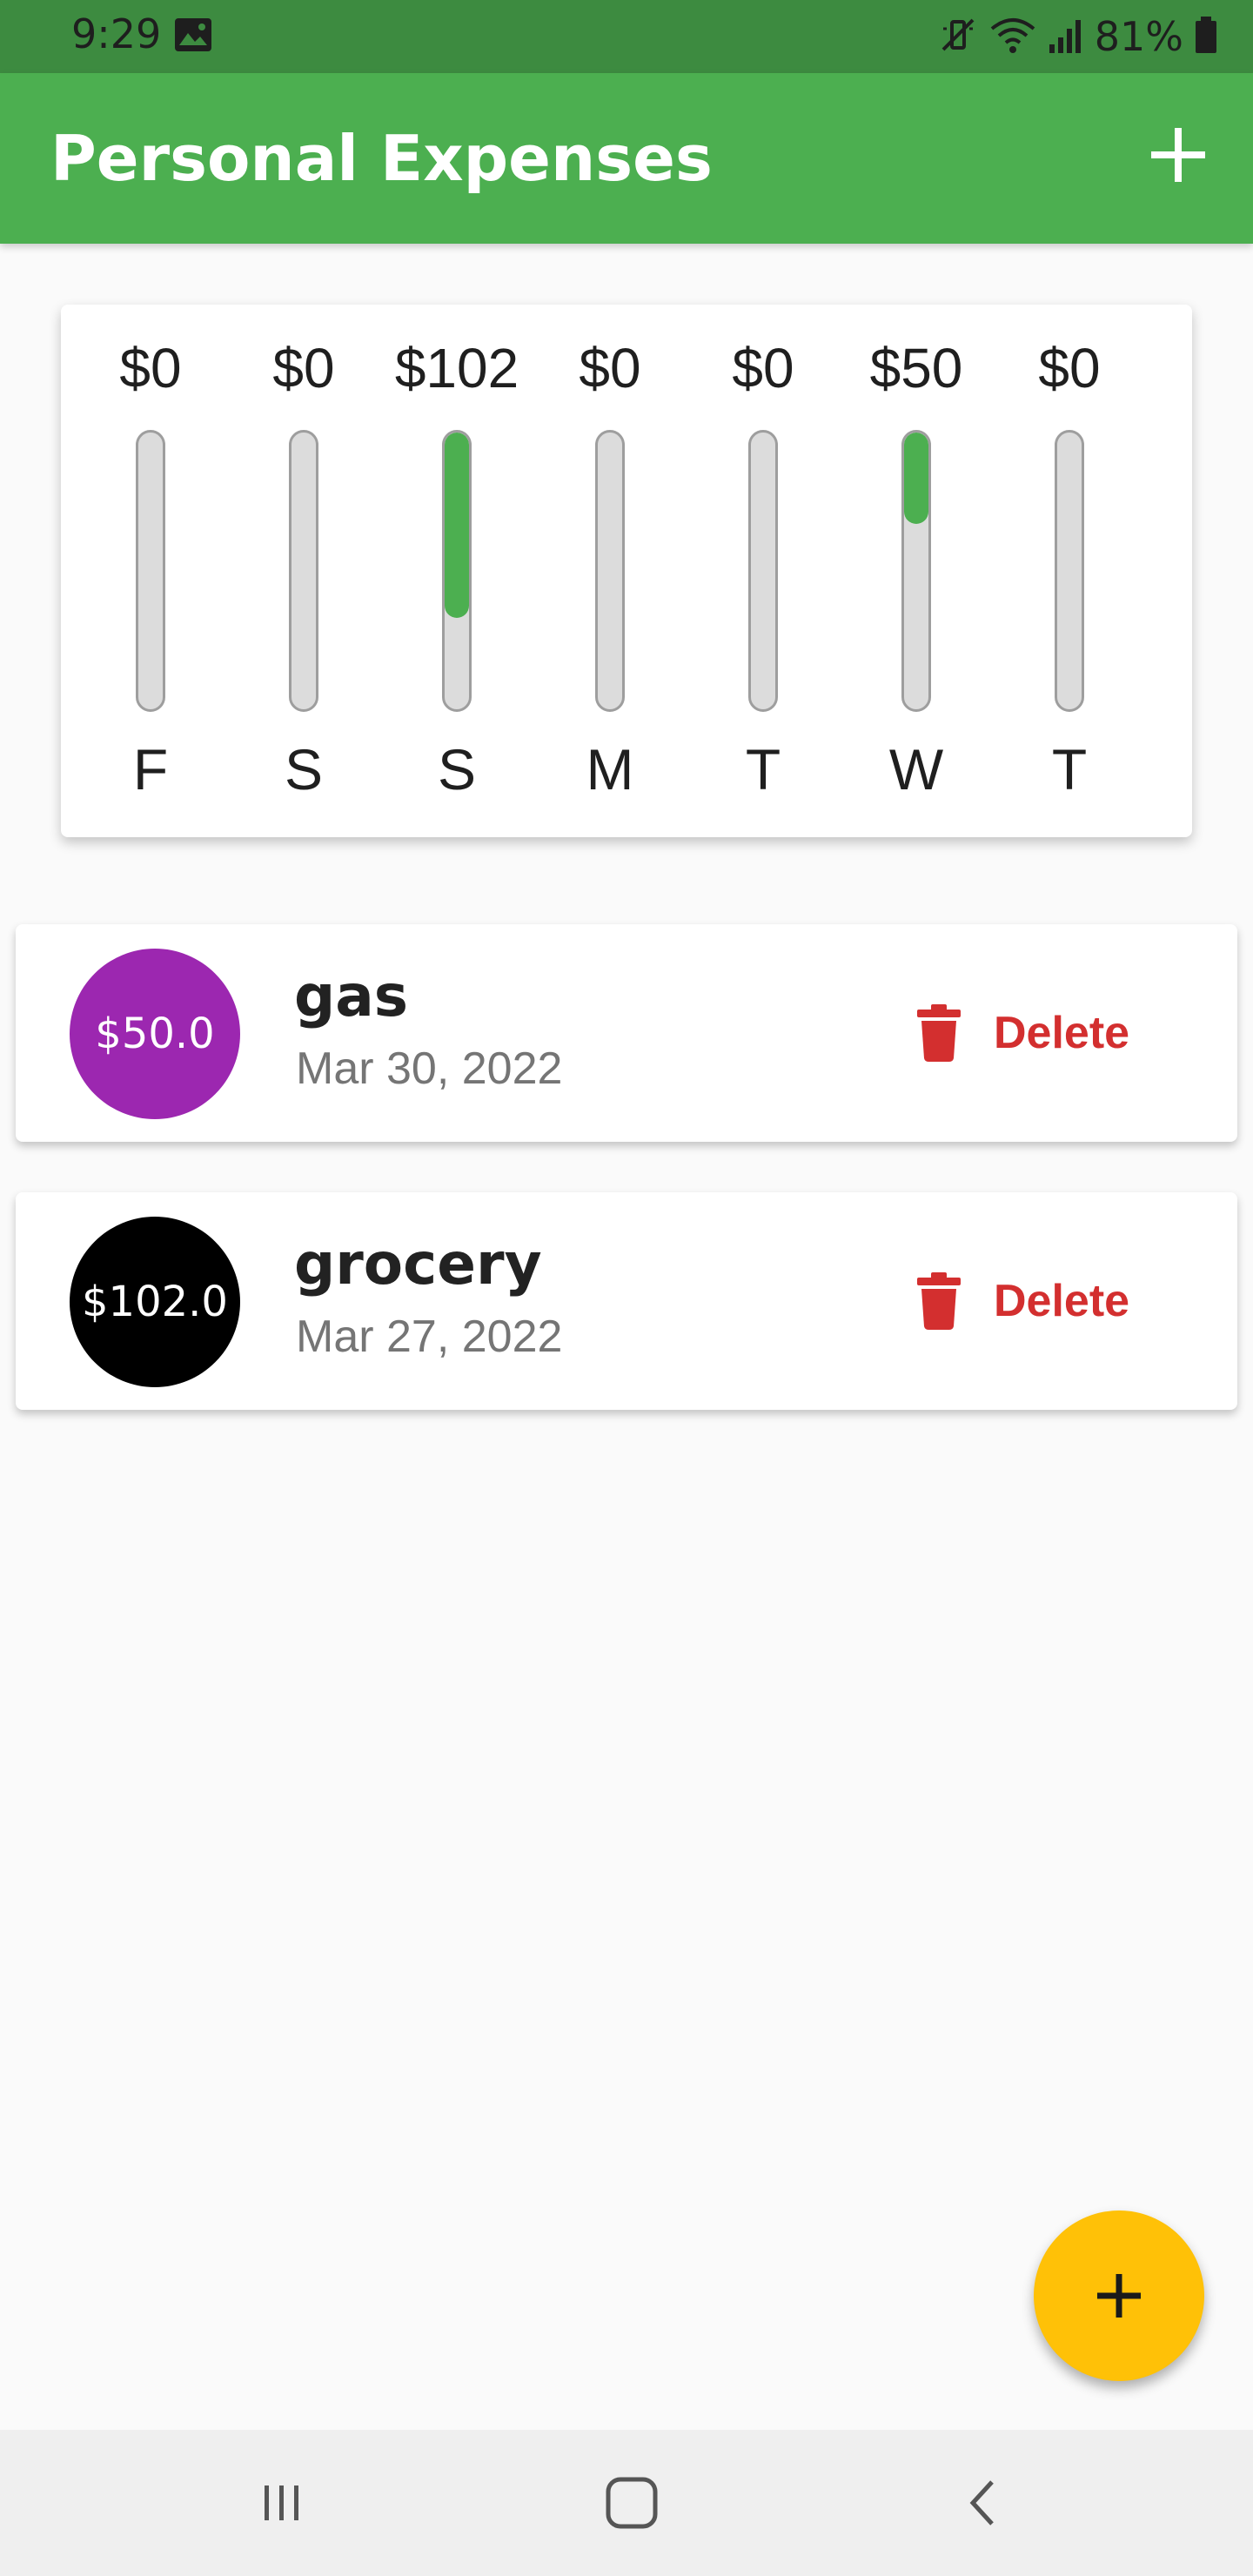 The image size is (1253, 2576). What do you see at coordinates (456, 368) in the screenshot?
I see `bar-amount-label: $102` at bounding box center [456, 368].